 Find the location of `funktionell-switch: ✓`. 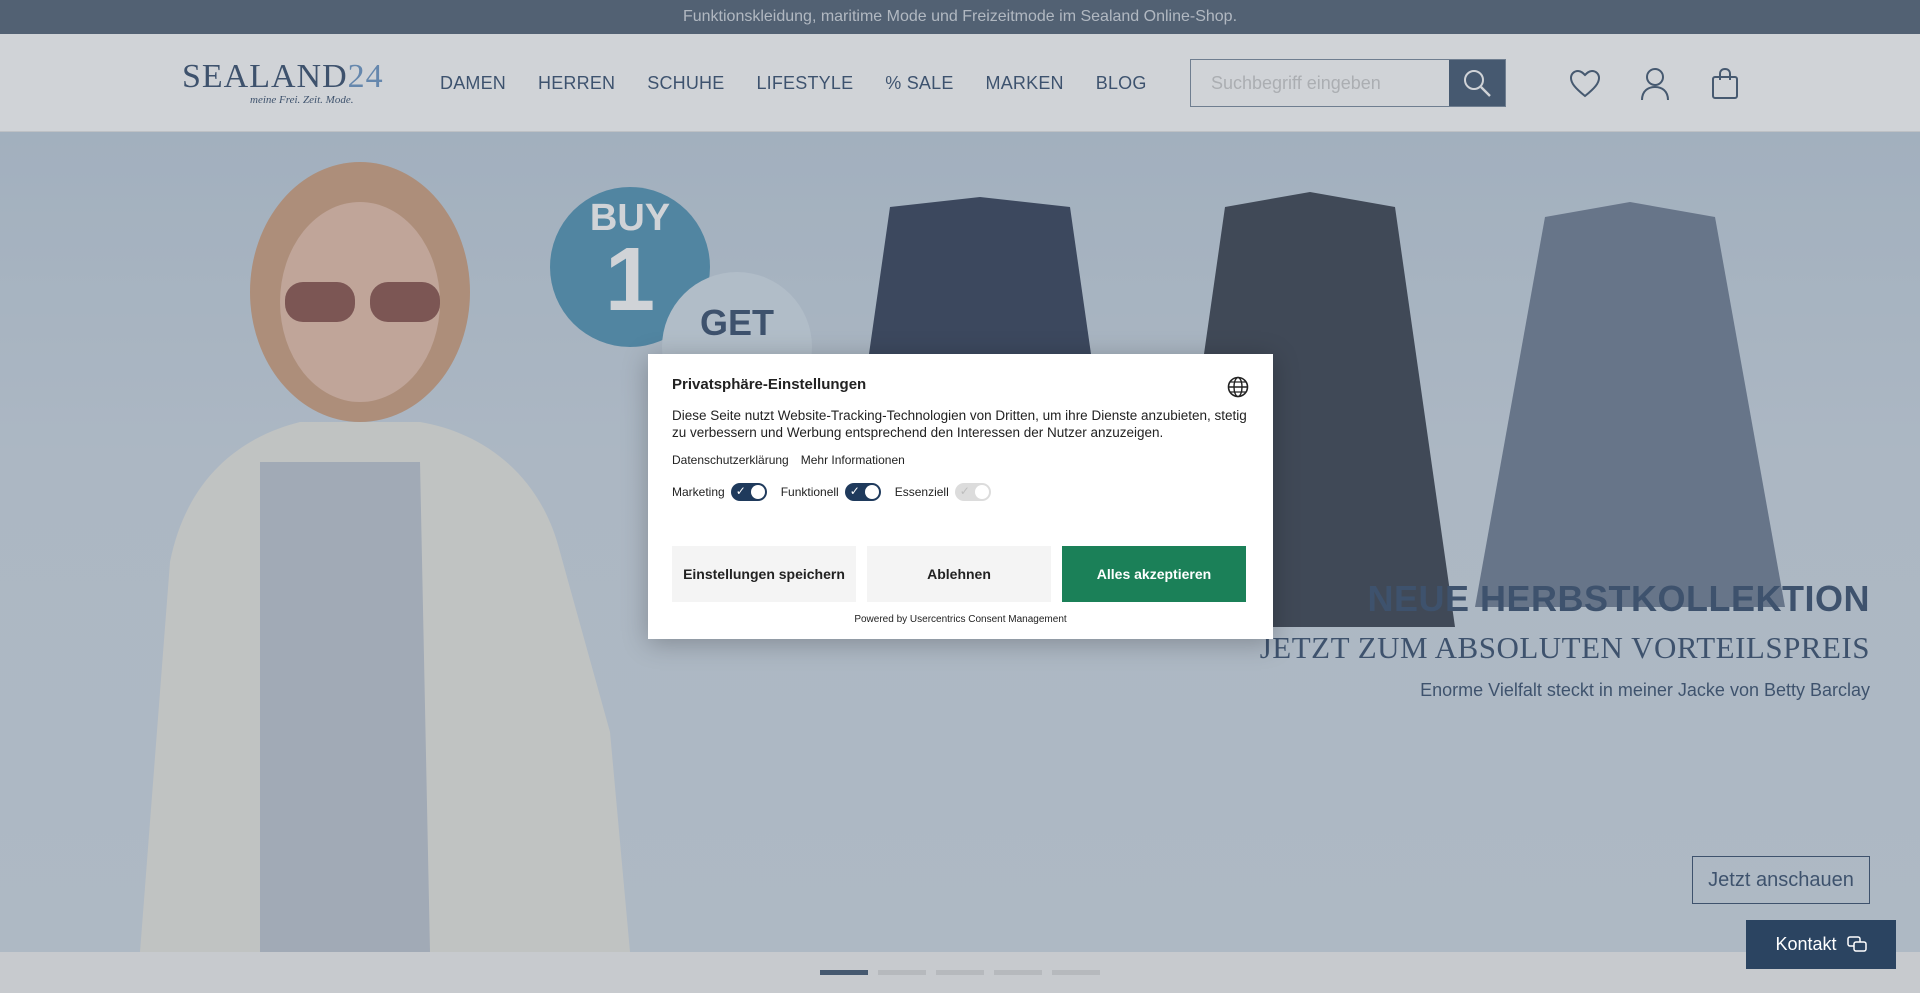

funktionell-switch: ✓ is located at coordinates (862, 492).